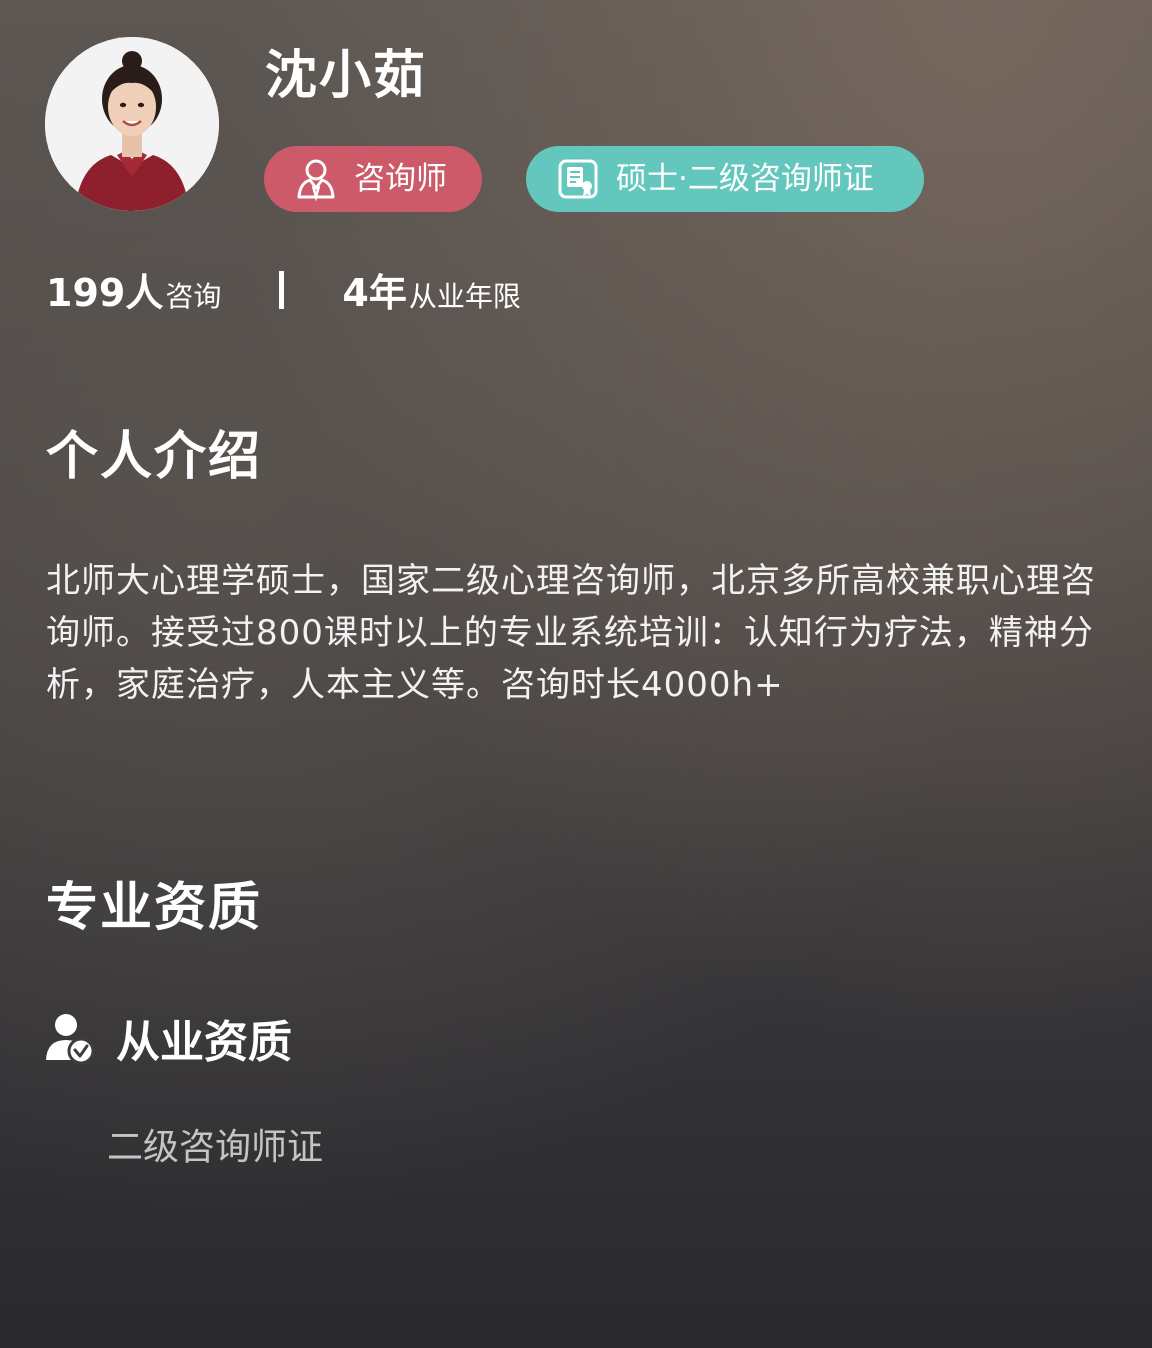 The height and width of the screenshot is (1348, 1152). I want to click on avatar, so click(132, 124).